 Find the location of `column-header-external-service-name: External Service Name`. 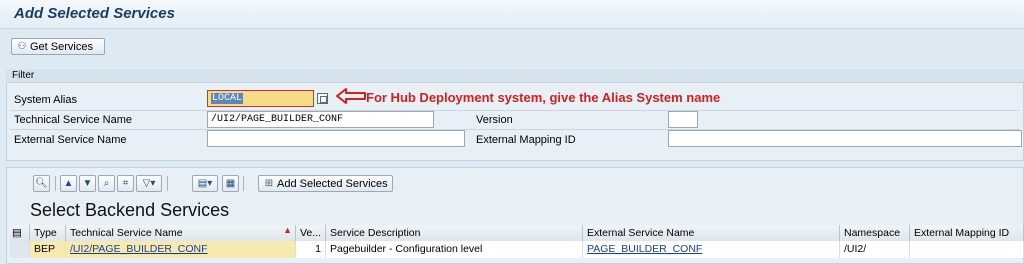

column-header-external-service-name: External Service Name is located at coordinates (711, 233).